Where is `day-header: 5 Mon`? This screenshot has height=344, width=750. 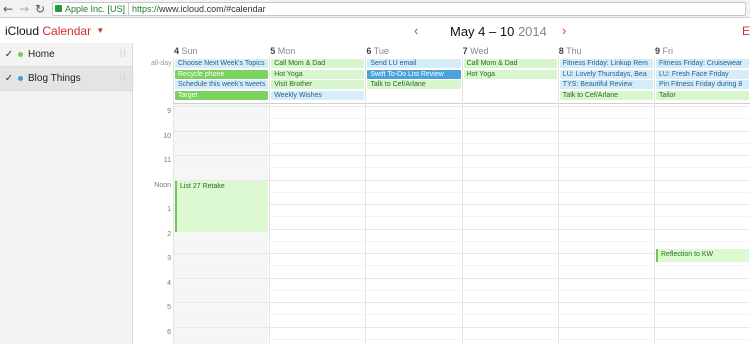
day-header: 5 Mon is located at coordinates (282, 51).